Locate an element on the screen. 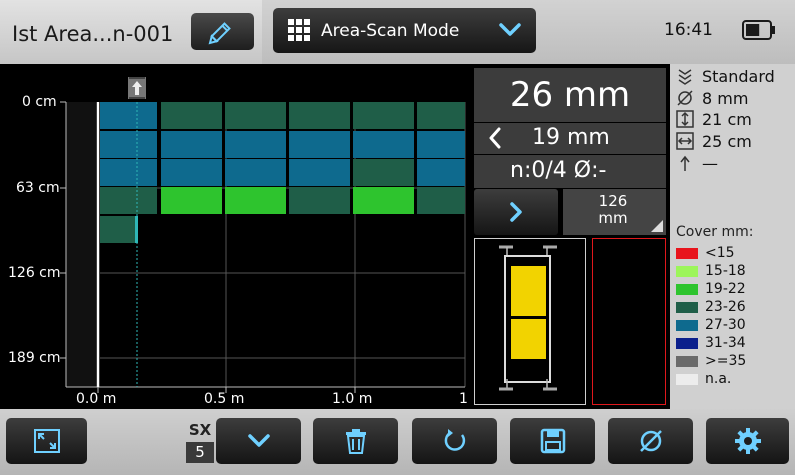 Image resolution: width=795 pixels, height=475 pixels. legend-item: <15 is located at coordinates (705, 253).